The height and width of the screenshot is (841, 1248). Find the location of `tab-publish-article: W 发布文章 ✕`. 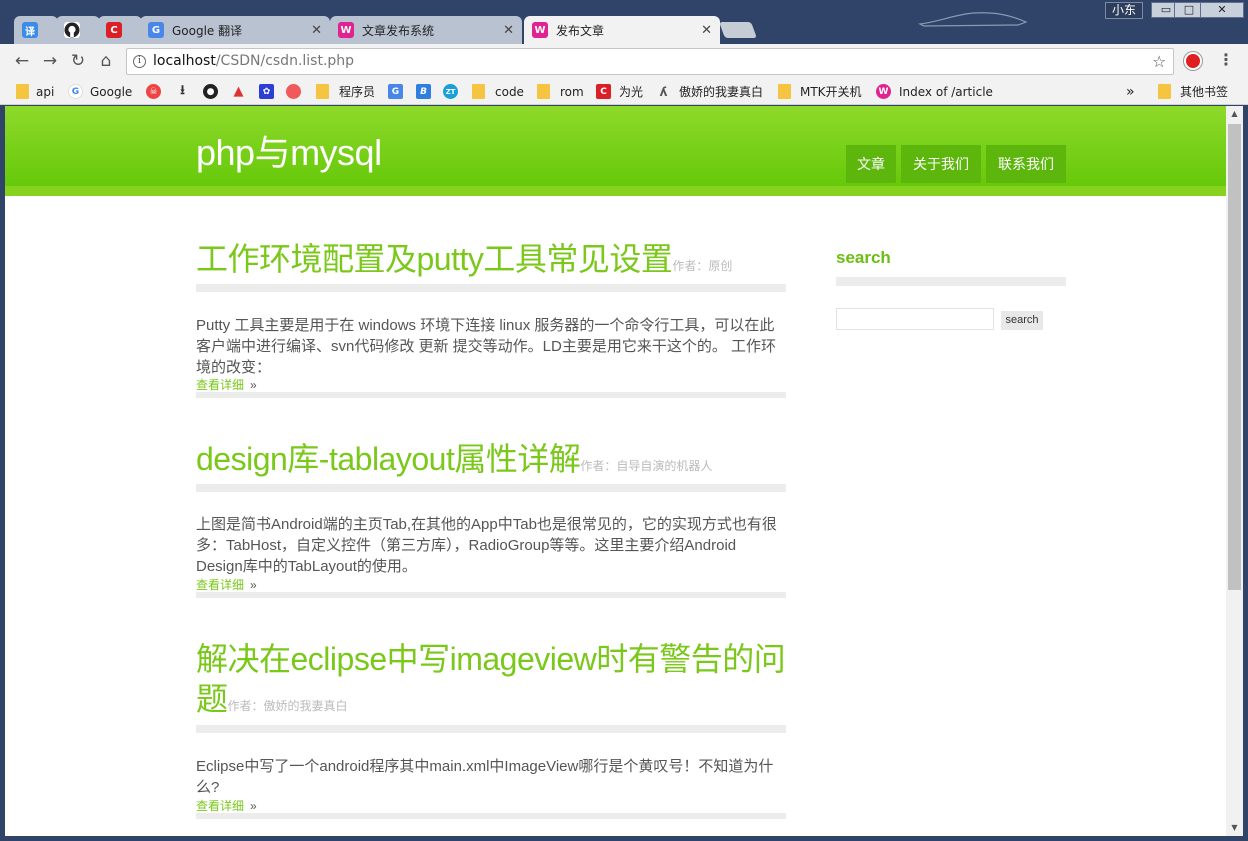

tab-publish-article: W 发布文章 ✕ is located at coordinates (622, 30).